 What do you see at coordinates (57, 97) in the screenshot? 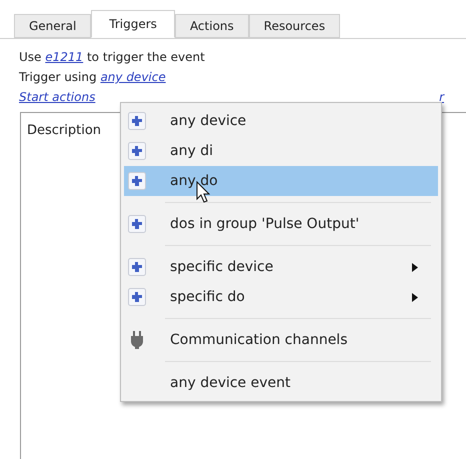
I see `start-actions-link: Start actions` at bounding box center [57, 97].